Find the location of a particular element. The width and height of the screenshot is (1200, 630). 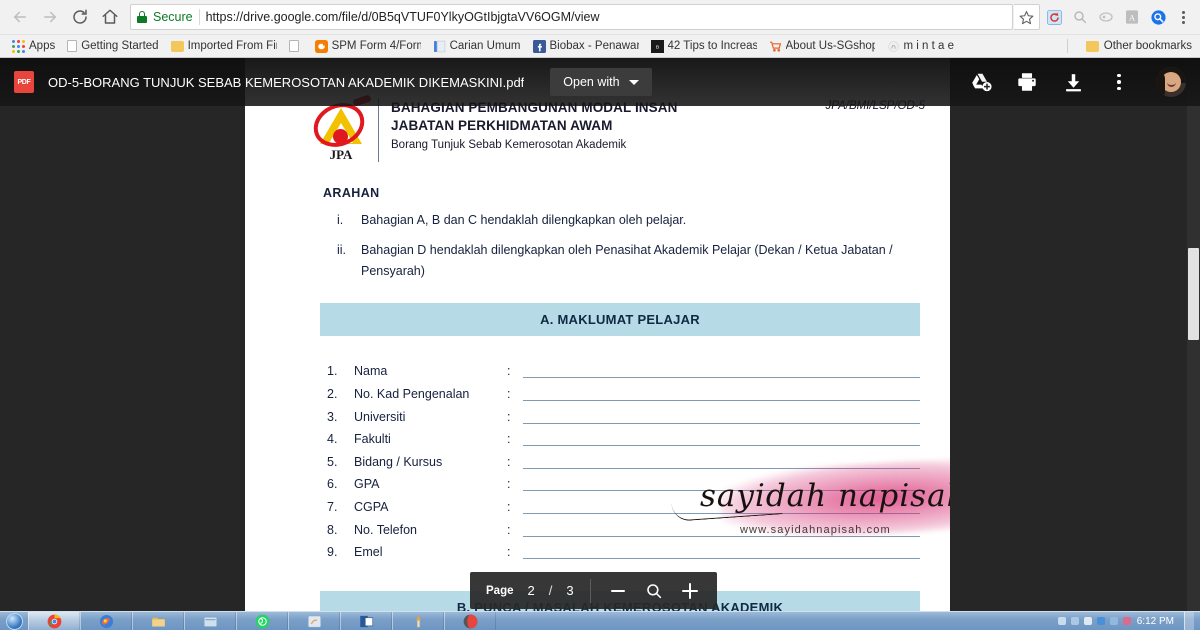

svg-text: B is located at coordinates (656, 47).